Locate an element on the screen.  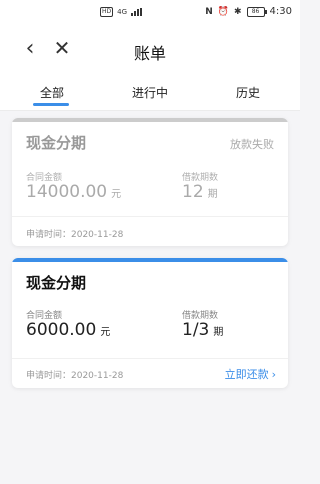
amount-value: 6000.00 元 is located at coordinates (68, 330).